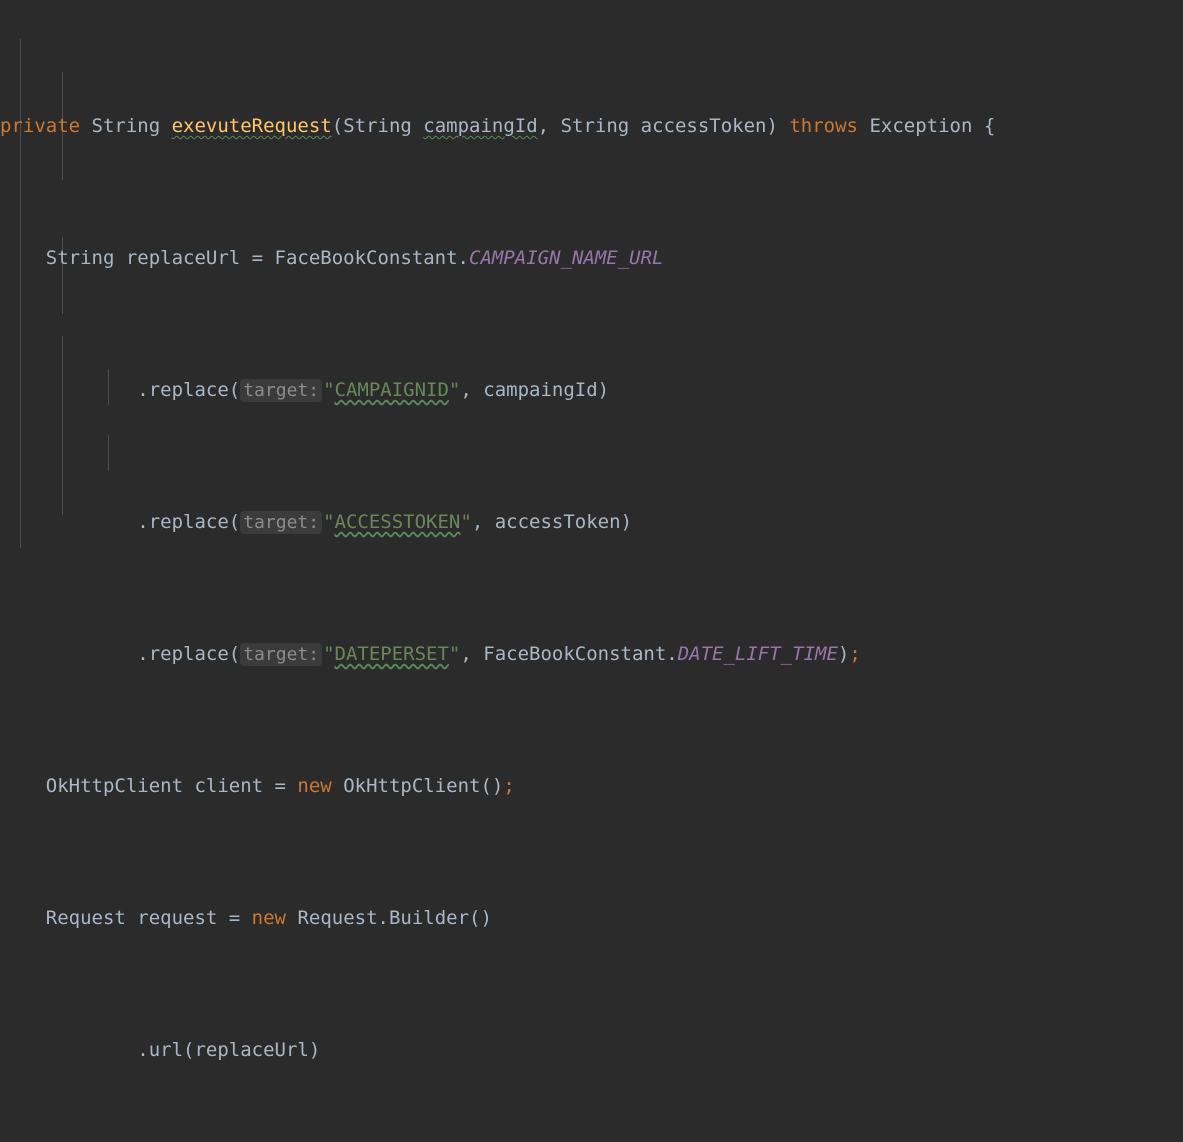 This screenshot has width=1183, height=1142. What do you see at coordinates (126, 918) in the screenshot?
I see `token-text: Request request =` at bounding box center [126, 918].